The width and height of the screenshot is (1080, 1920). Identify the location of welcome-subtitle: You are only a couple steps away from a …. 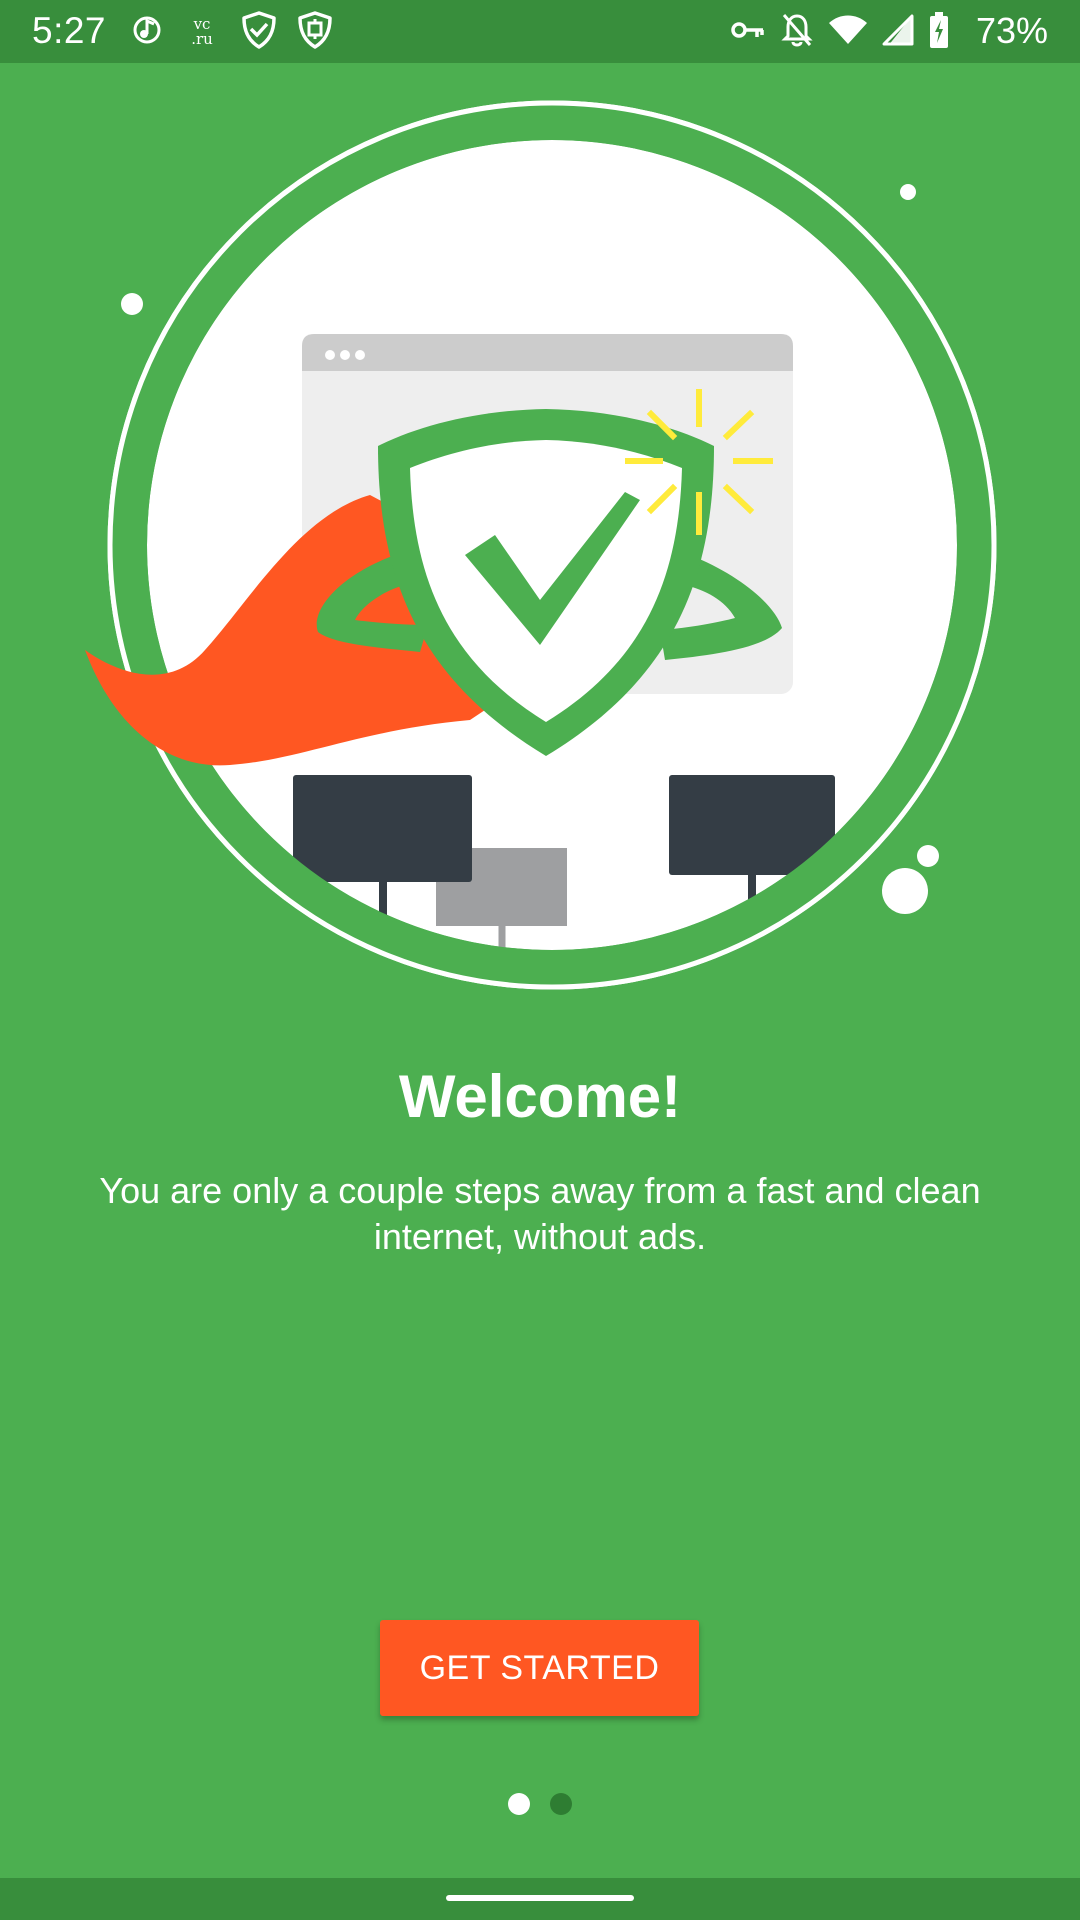
(540, 1213).